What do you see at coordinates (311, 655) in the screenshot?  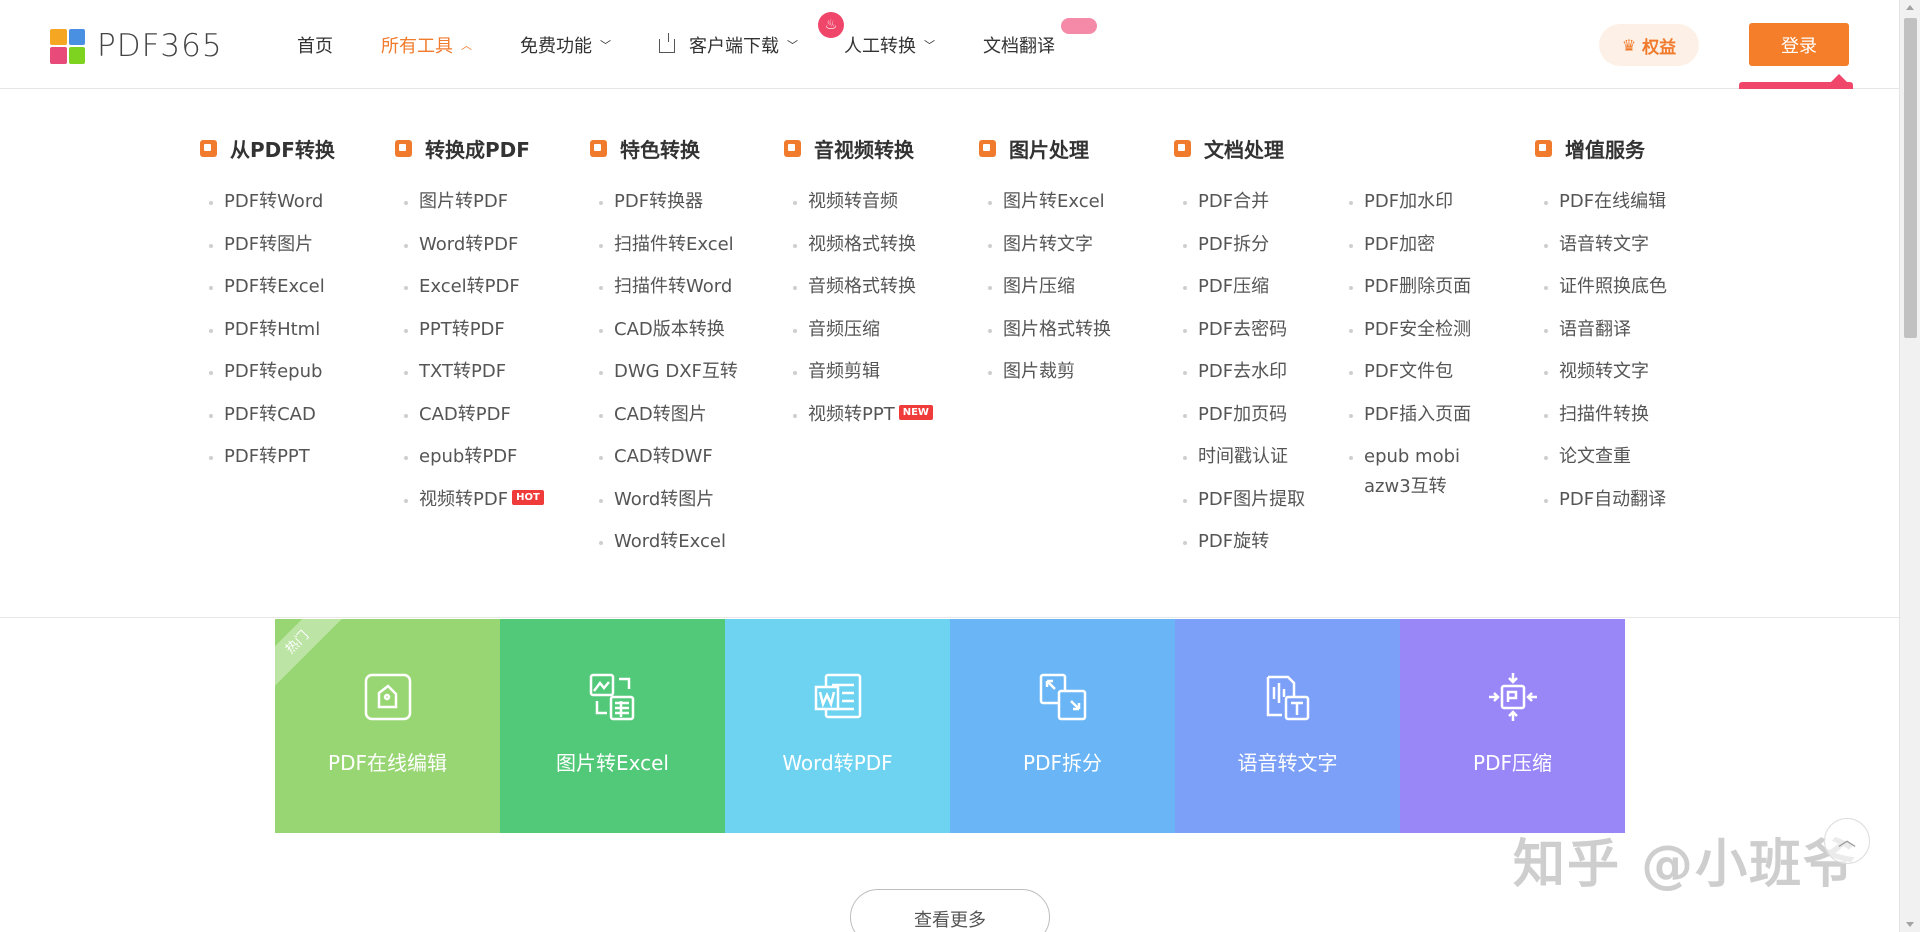 I see `hot-ribbon: 热门` at bounding box center [311, 655].